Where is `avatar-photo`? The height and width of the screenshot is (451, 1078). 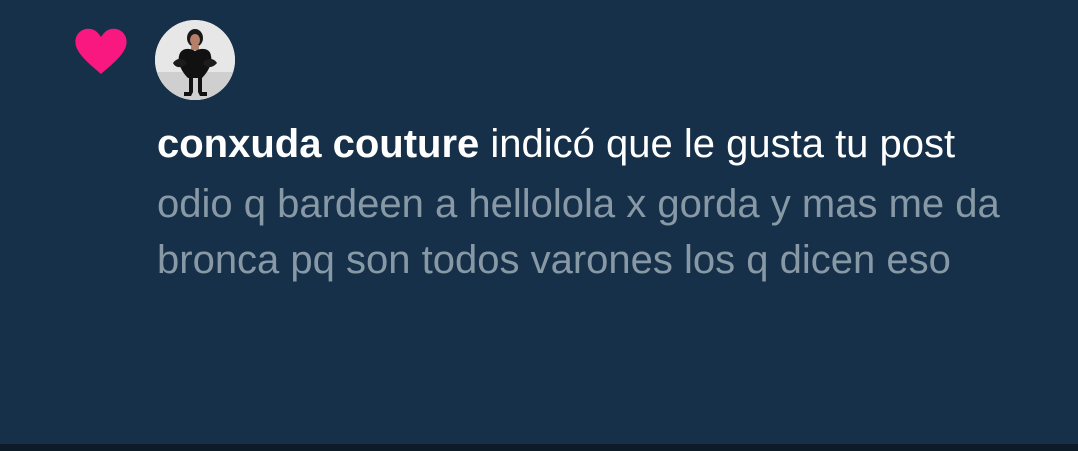
avatar-photo is located at coordinates (195, 60).